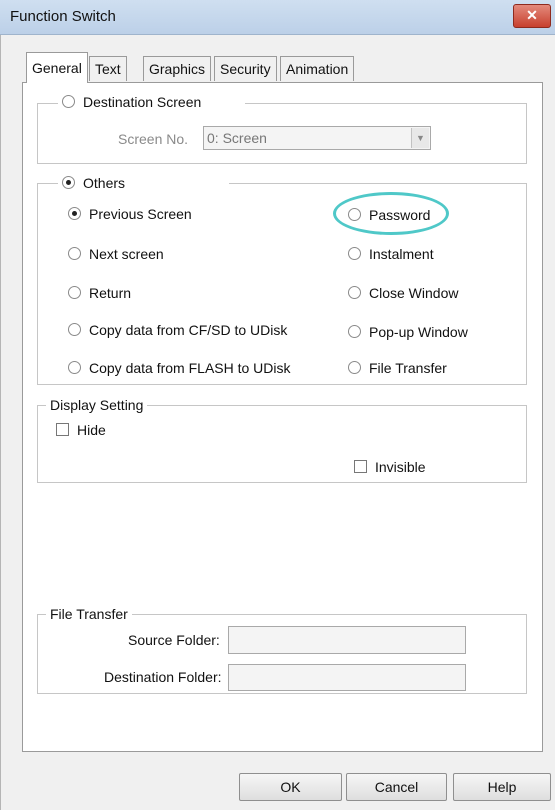 Image resolution: width=555 pixels, height=810 pixels. I want to click on ok-button: OK, so click(290, 787).